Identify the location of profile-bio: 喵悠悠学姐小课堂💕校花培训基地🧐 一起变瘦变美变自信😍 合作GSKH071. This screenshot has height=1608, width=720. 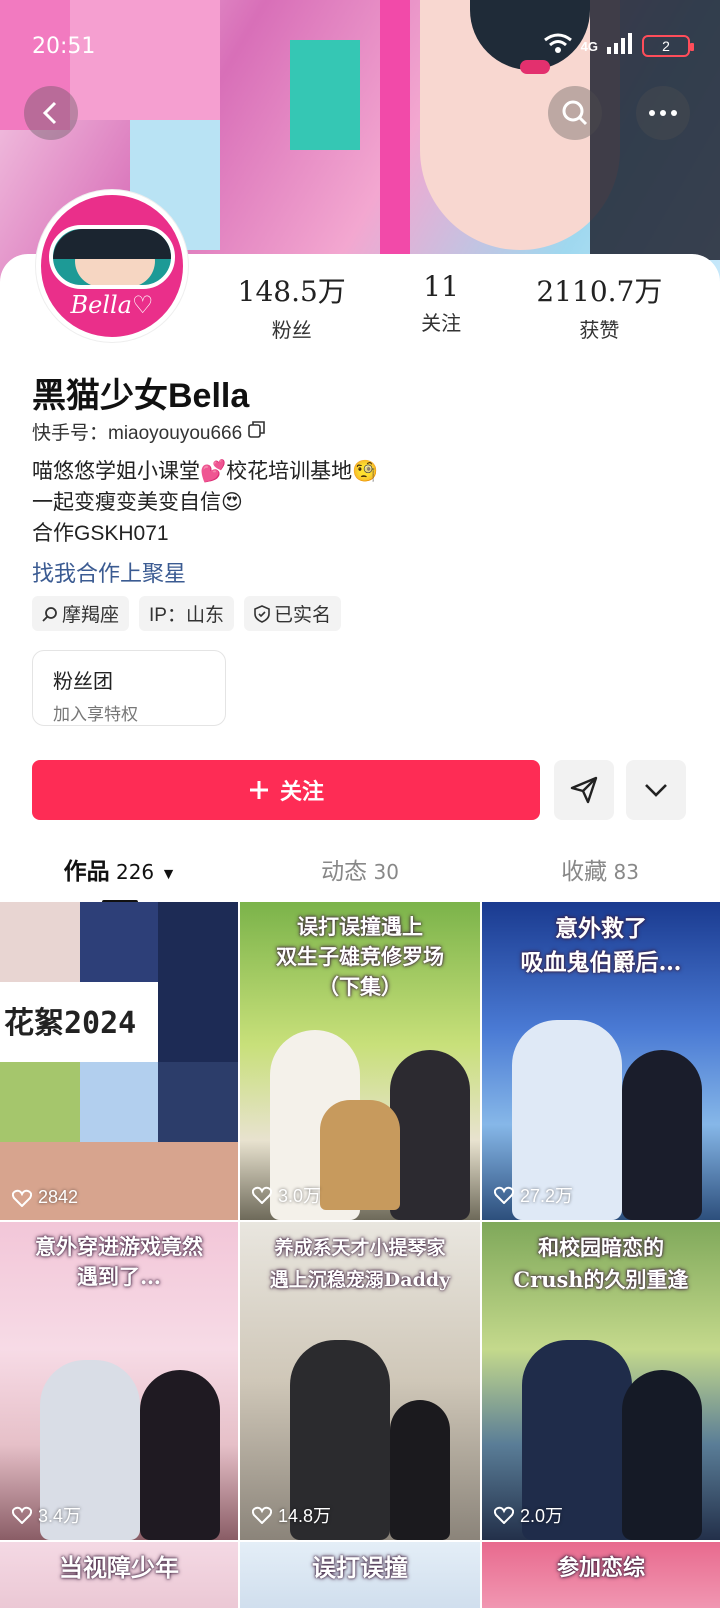
(205, 502).